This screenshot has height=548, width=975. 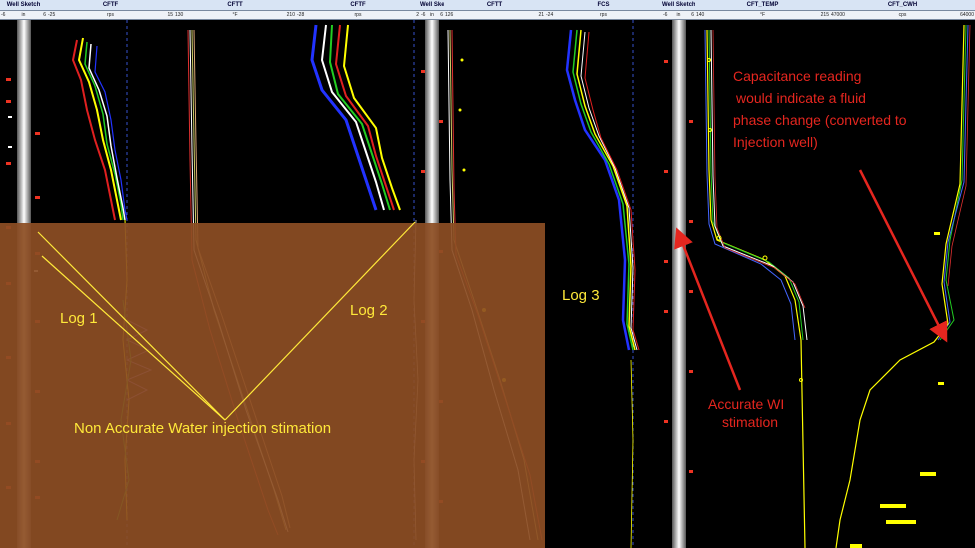 I want to click on capacitance-annotation-line2: would indicate a fluid, so click(x=801, y=98).